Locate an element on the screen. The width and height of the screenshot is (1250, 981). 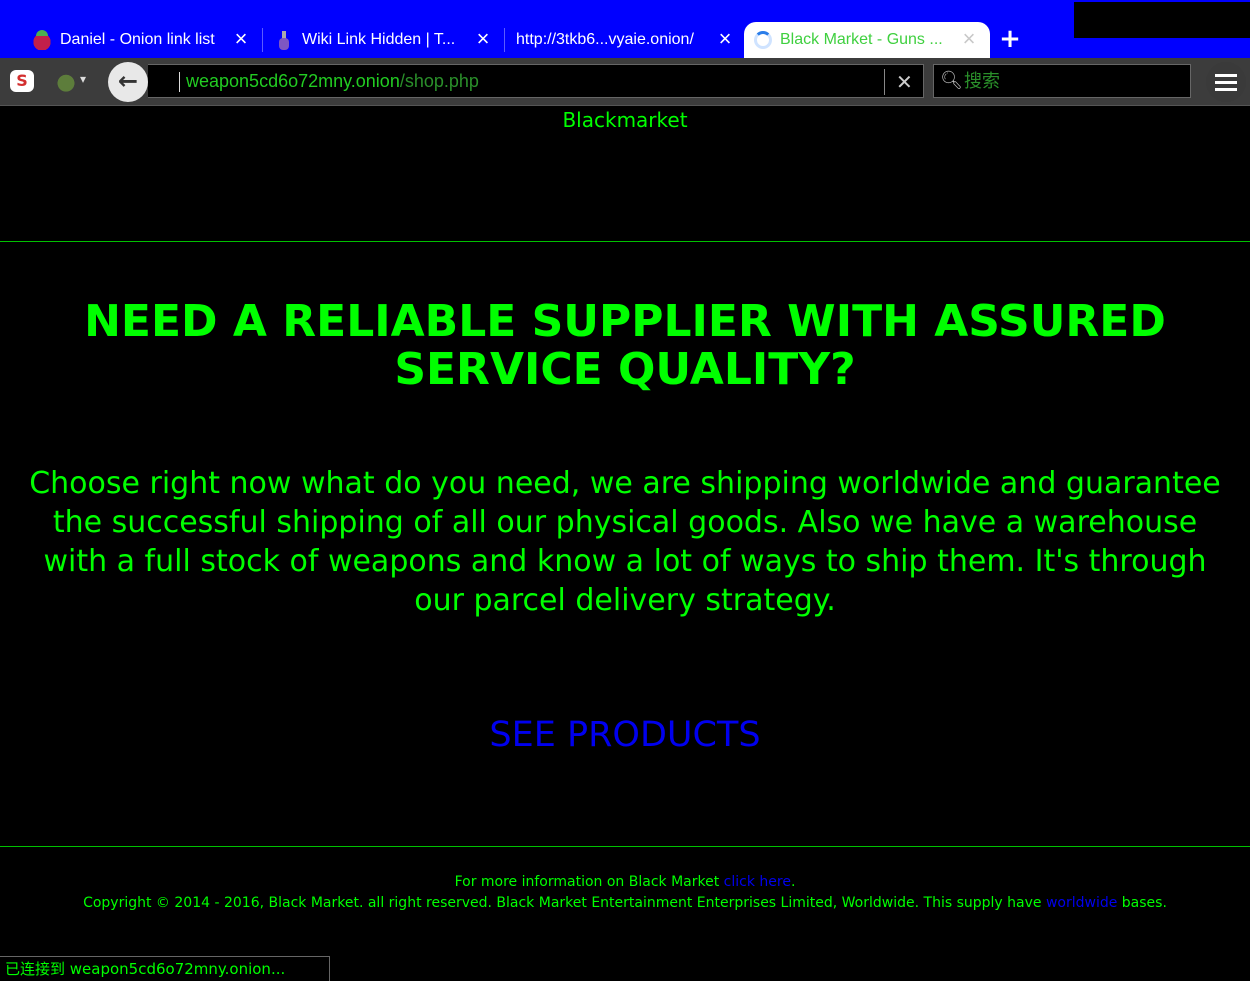
search-input is located at coordinates (1074, 81).